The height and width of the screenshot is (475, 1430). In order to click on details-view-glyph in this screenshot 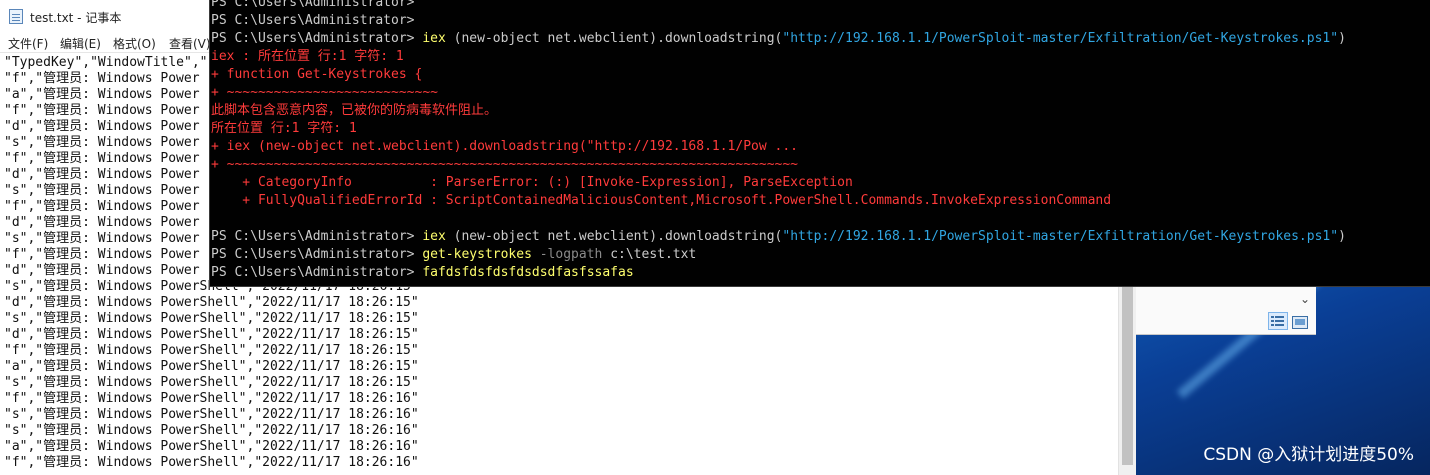, I will do `click(1277, 321)`.